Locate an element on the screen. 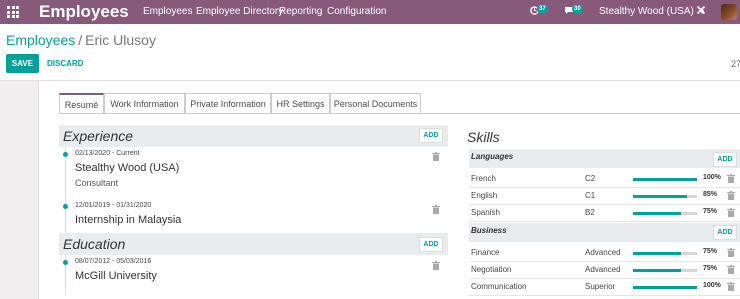 The height and width of the screenshot is (299, 740). entry-date: 08/07/2012 - 05/03/2016 is located at coordinates (113, 261).